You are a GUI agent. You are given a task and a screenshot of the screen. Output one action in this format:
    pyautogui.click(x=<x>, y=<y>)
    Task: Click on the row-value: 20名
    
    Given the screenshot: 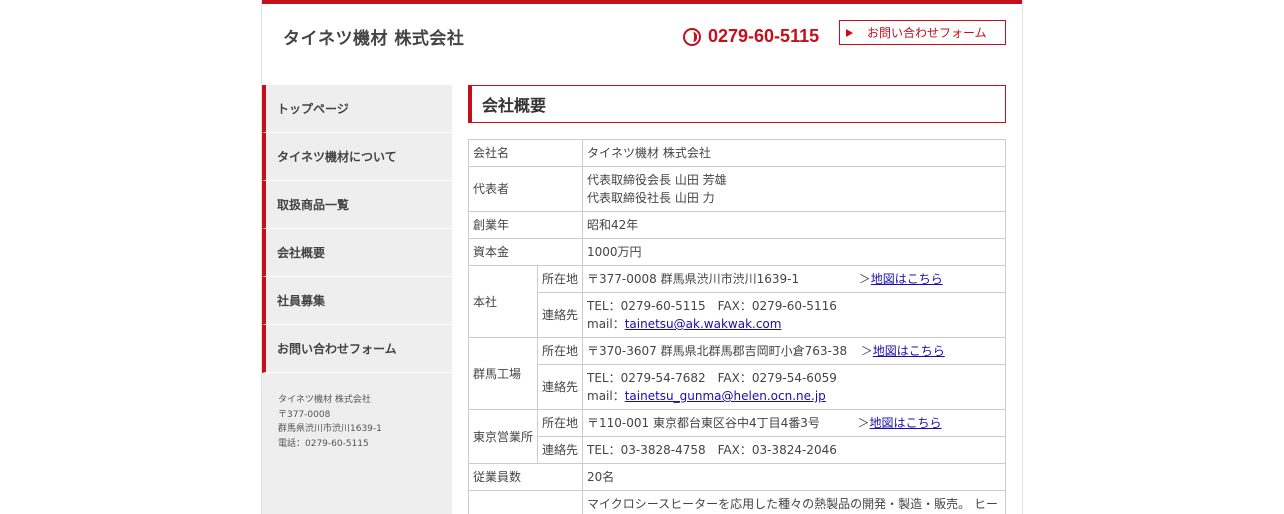 What is the action you would take?
    pyautogui.click(x=794, y=477)
    